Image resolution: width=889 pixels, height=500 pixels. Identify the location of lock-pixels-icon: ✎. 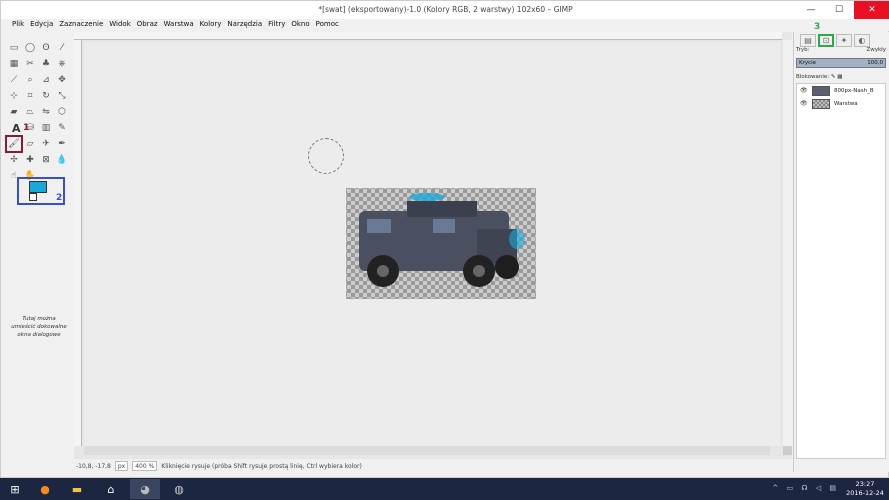
(833, 77).